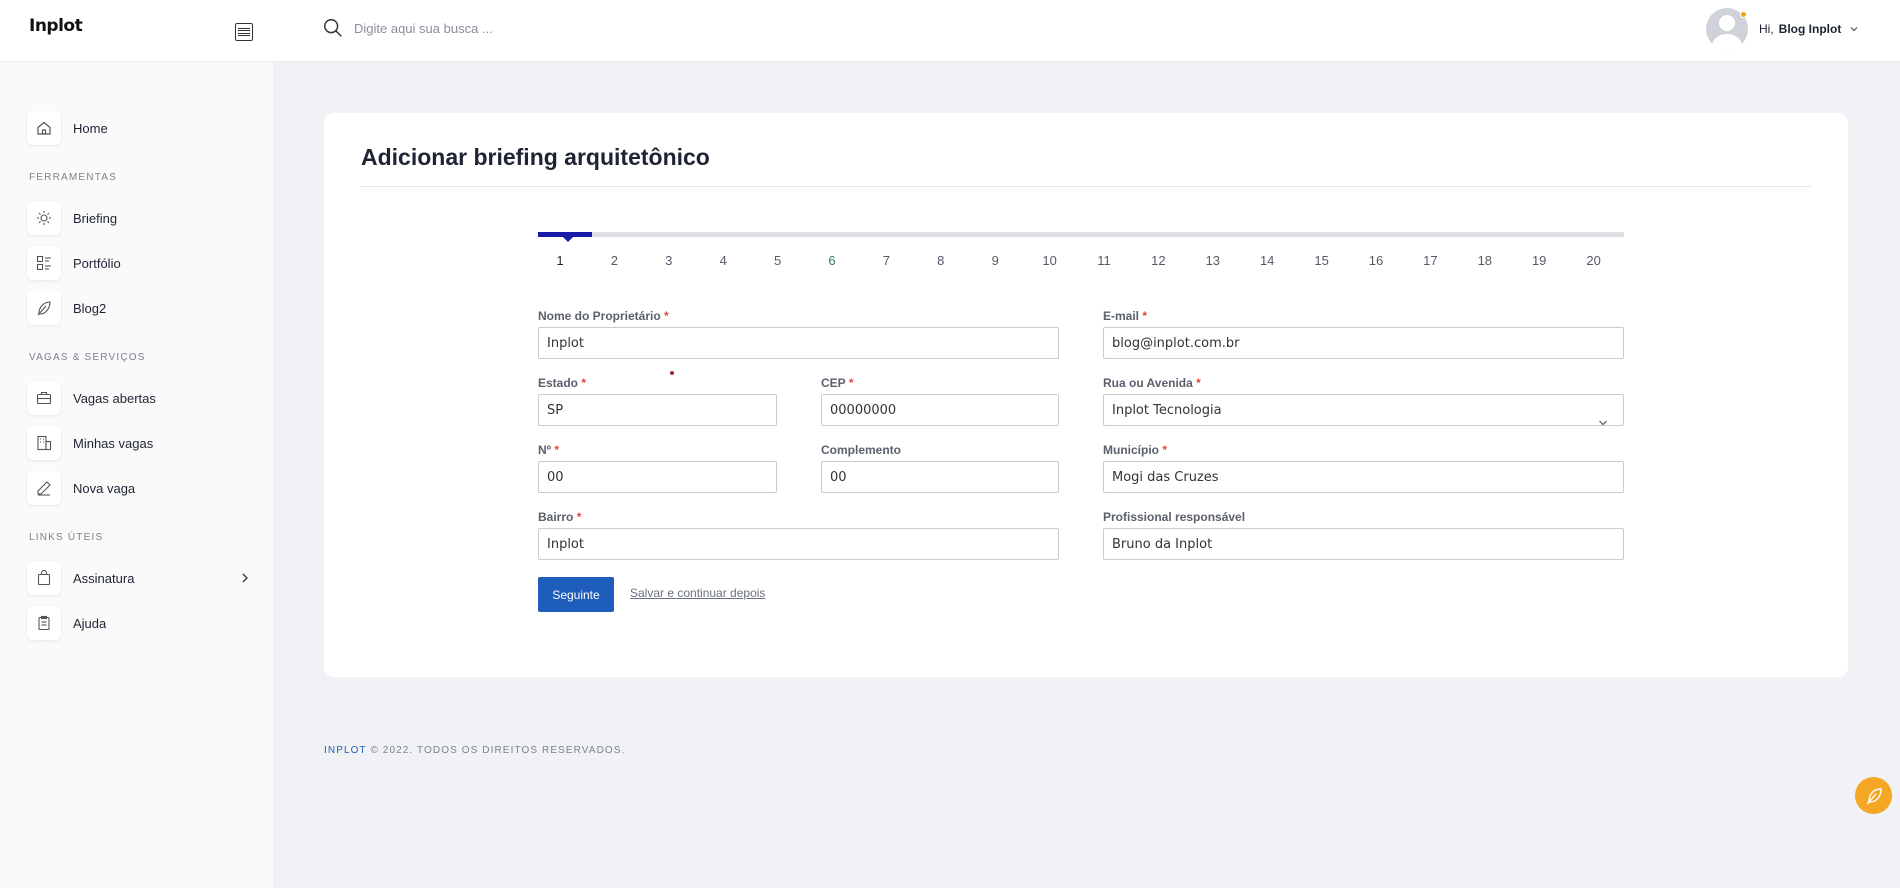  Describe the element at coordinates (1174, 517) in the screenshot. I see `profissional-label: Profissional responsável` at that location.